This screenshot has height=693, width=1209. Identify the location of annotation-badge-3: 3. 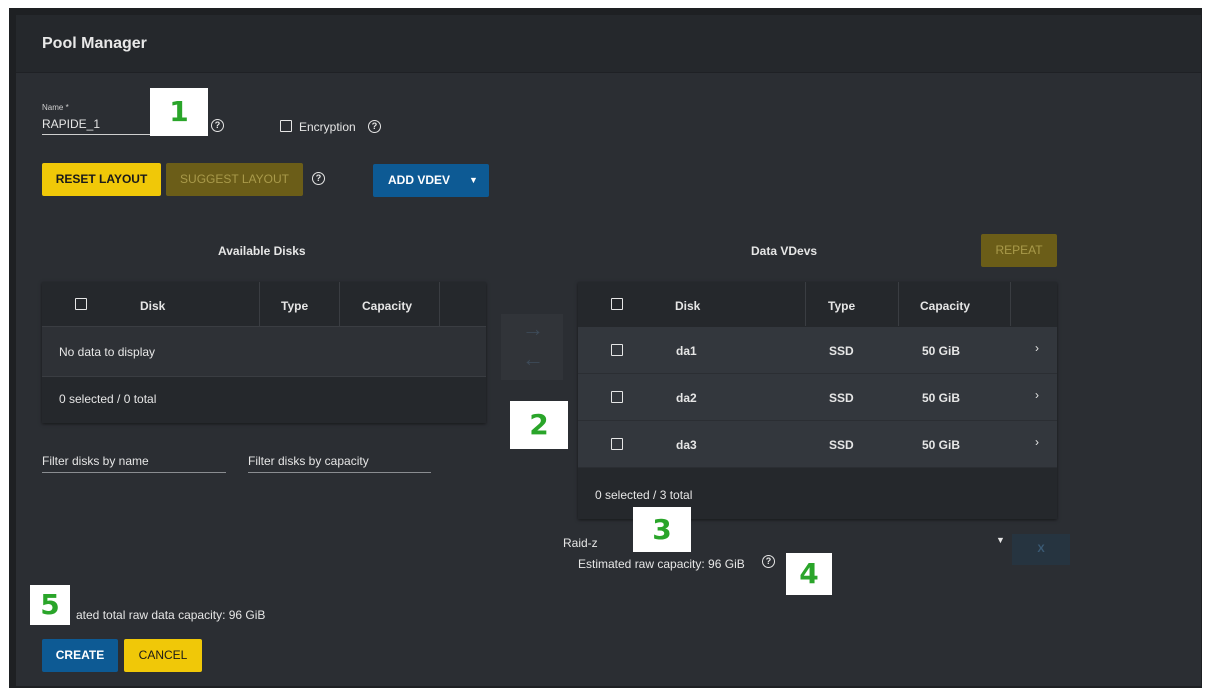
(662, 529).